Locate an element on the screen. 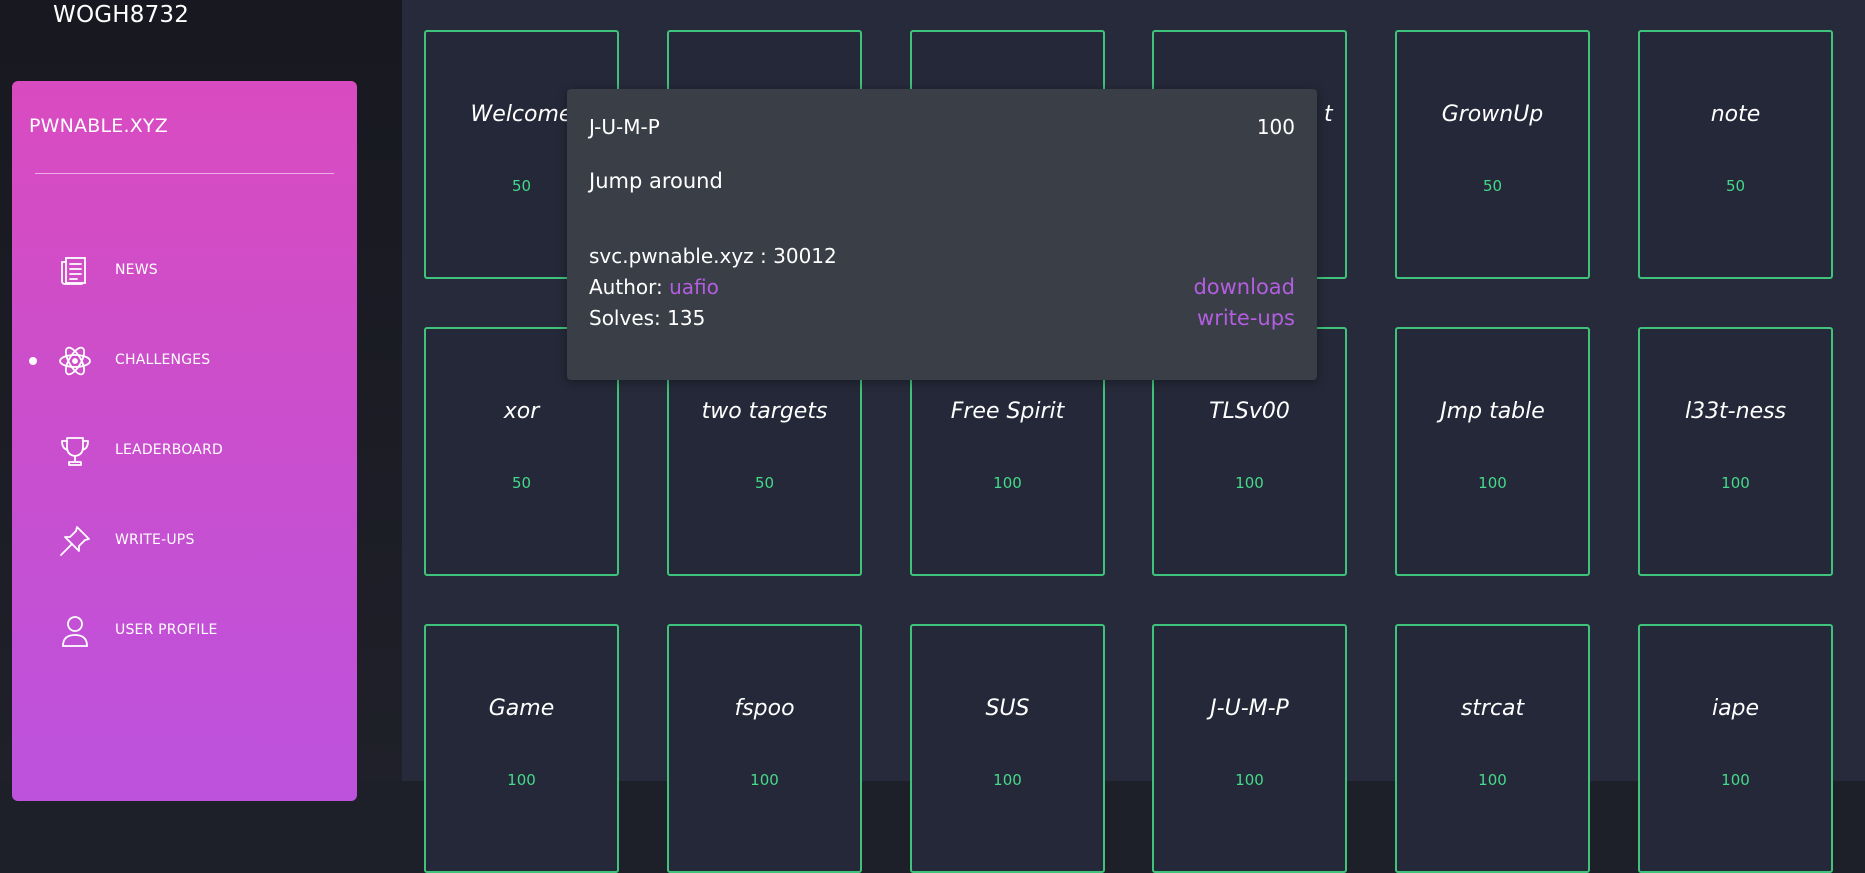  challenge-name: Jmp table is located at coordinates (1492, 411).